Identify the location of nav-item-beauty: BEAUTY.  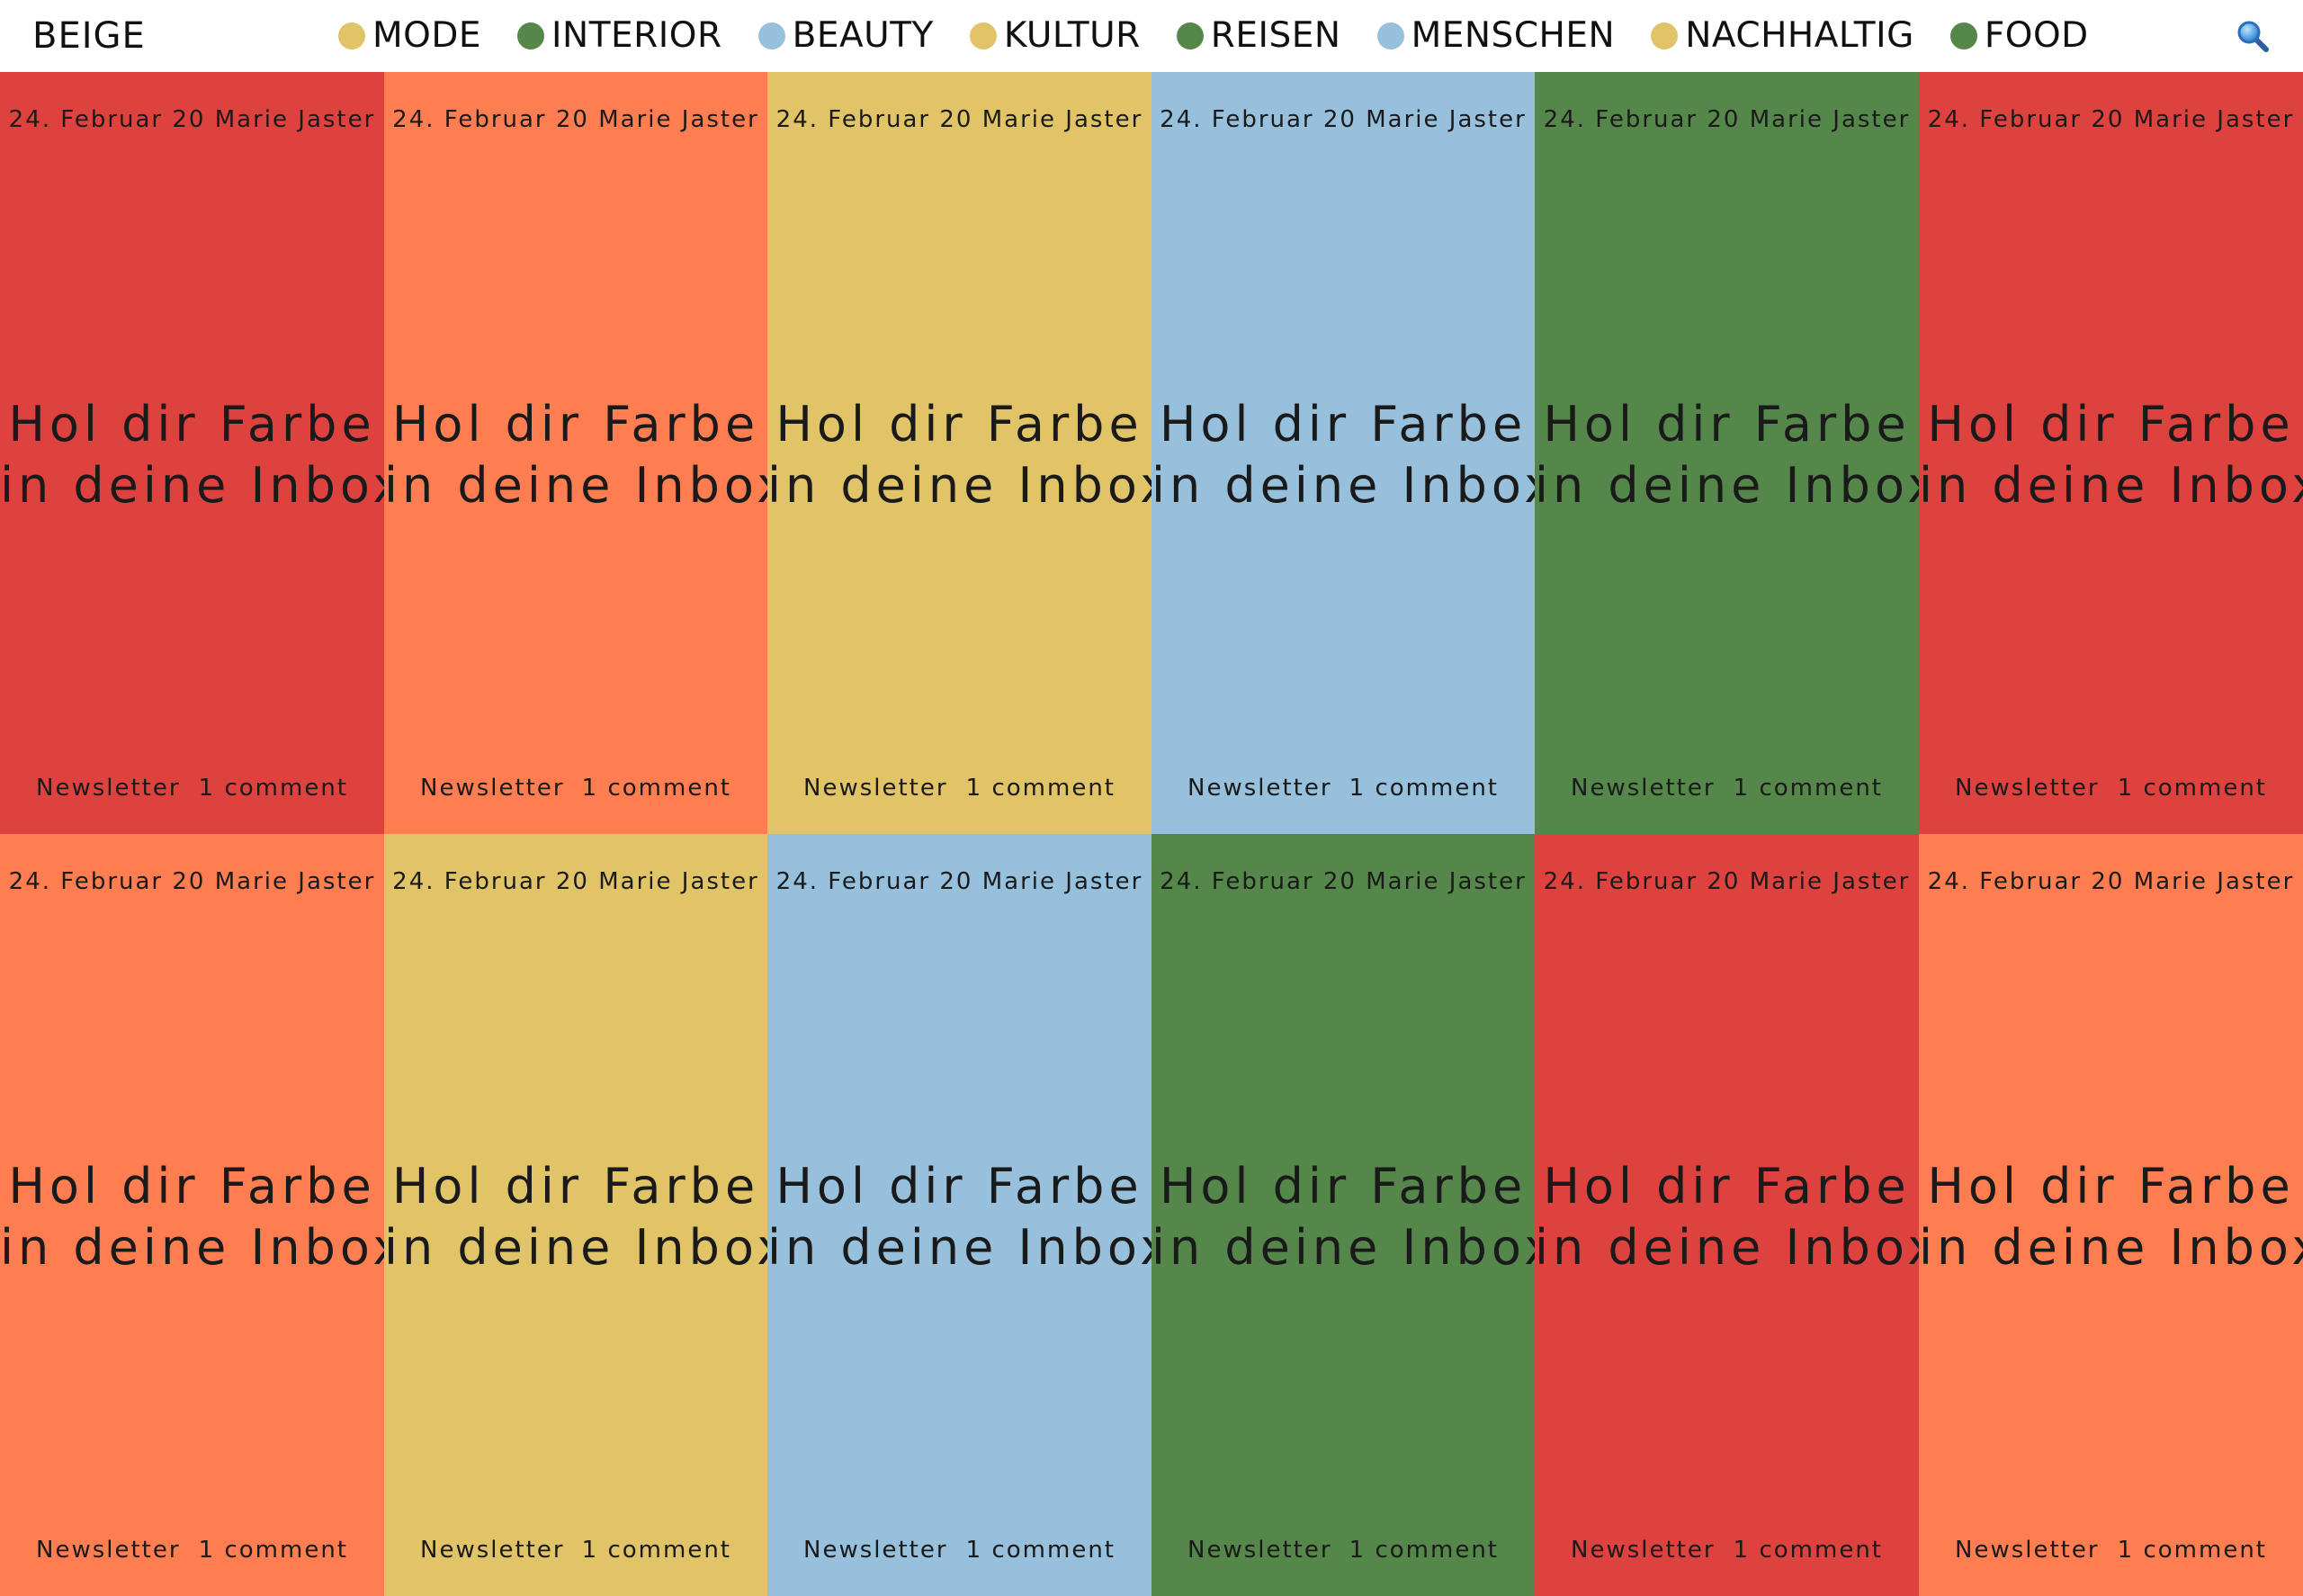
(846, 36).